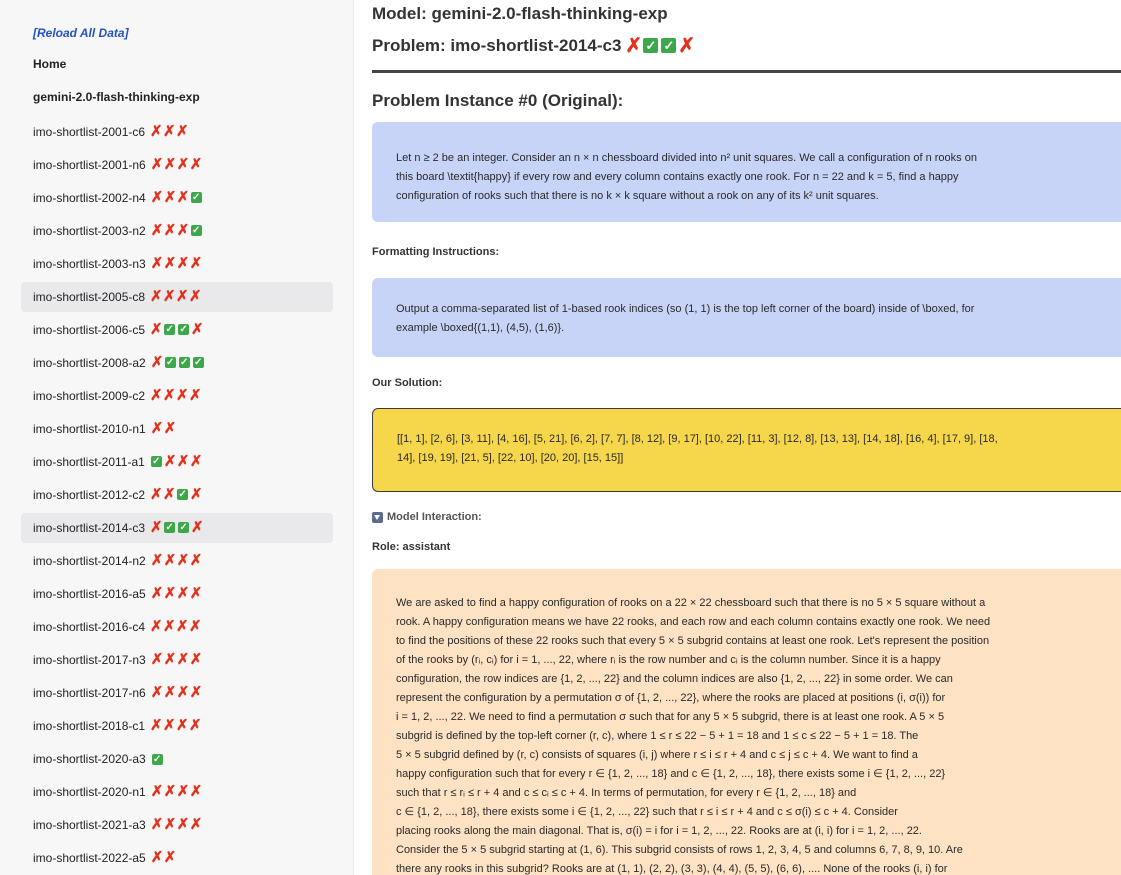  I want to click on sidebar-problem-item: imo-shortlist-2021-a3 ✗ ✗ ✗ ✗, so click(177, 825).